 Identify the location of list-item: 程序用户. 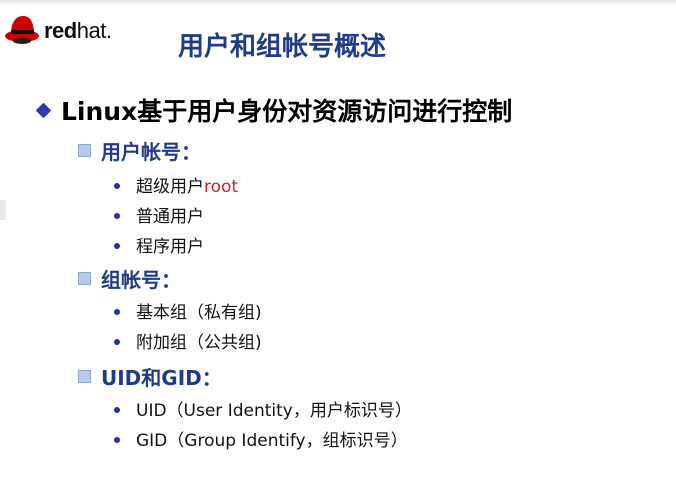
(159, 244).